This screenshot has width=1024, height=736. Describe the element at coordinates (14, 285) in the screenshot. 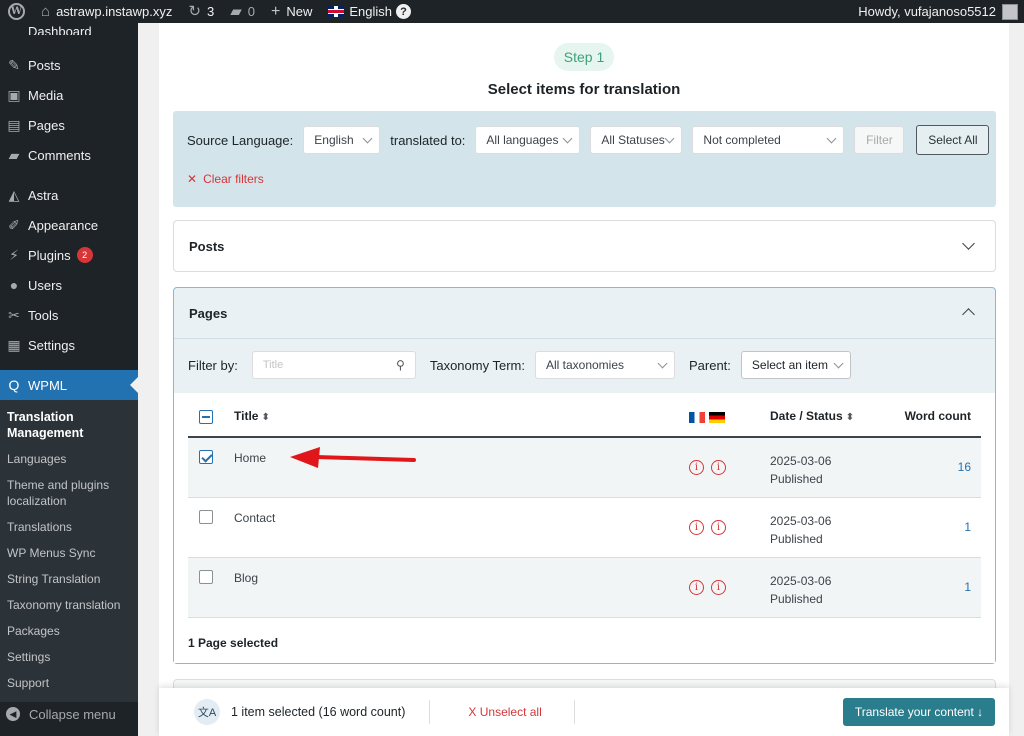

I see `users-icon: ●` at that location.